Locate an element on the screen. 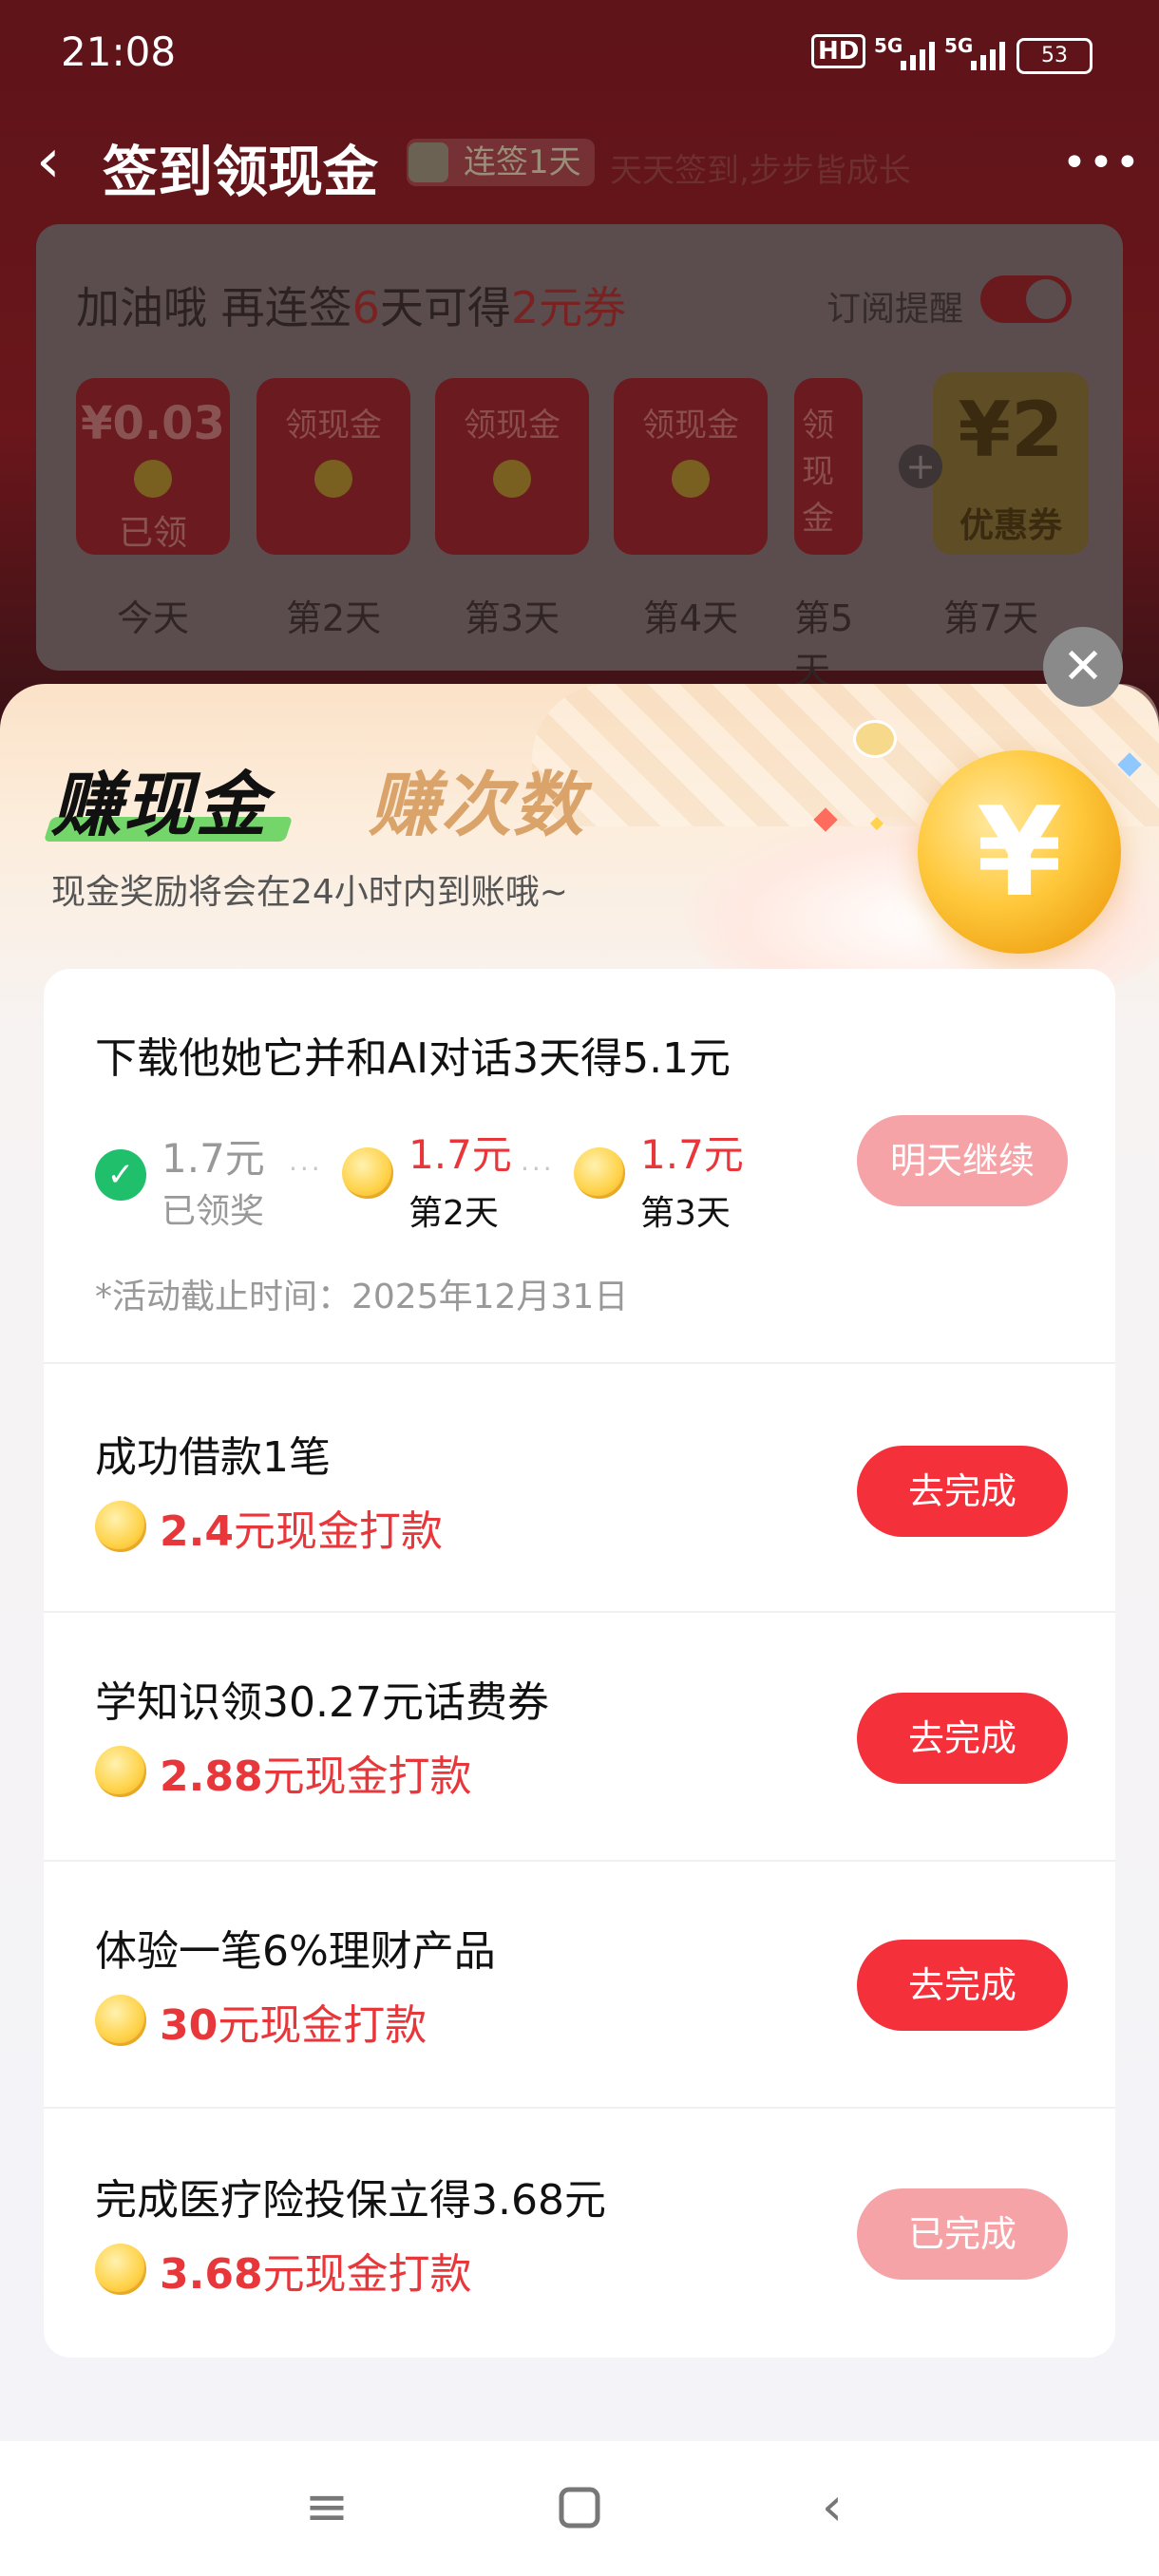  task-title: 下载他她它并和AI对话3天得5.1元 is located at coordinates (413, 1058).